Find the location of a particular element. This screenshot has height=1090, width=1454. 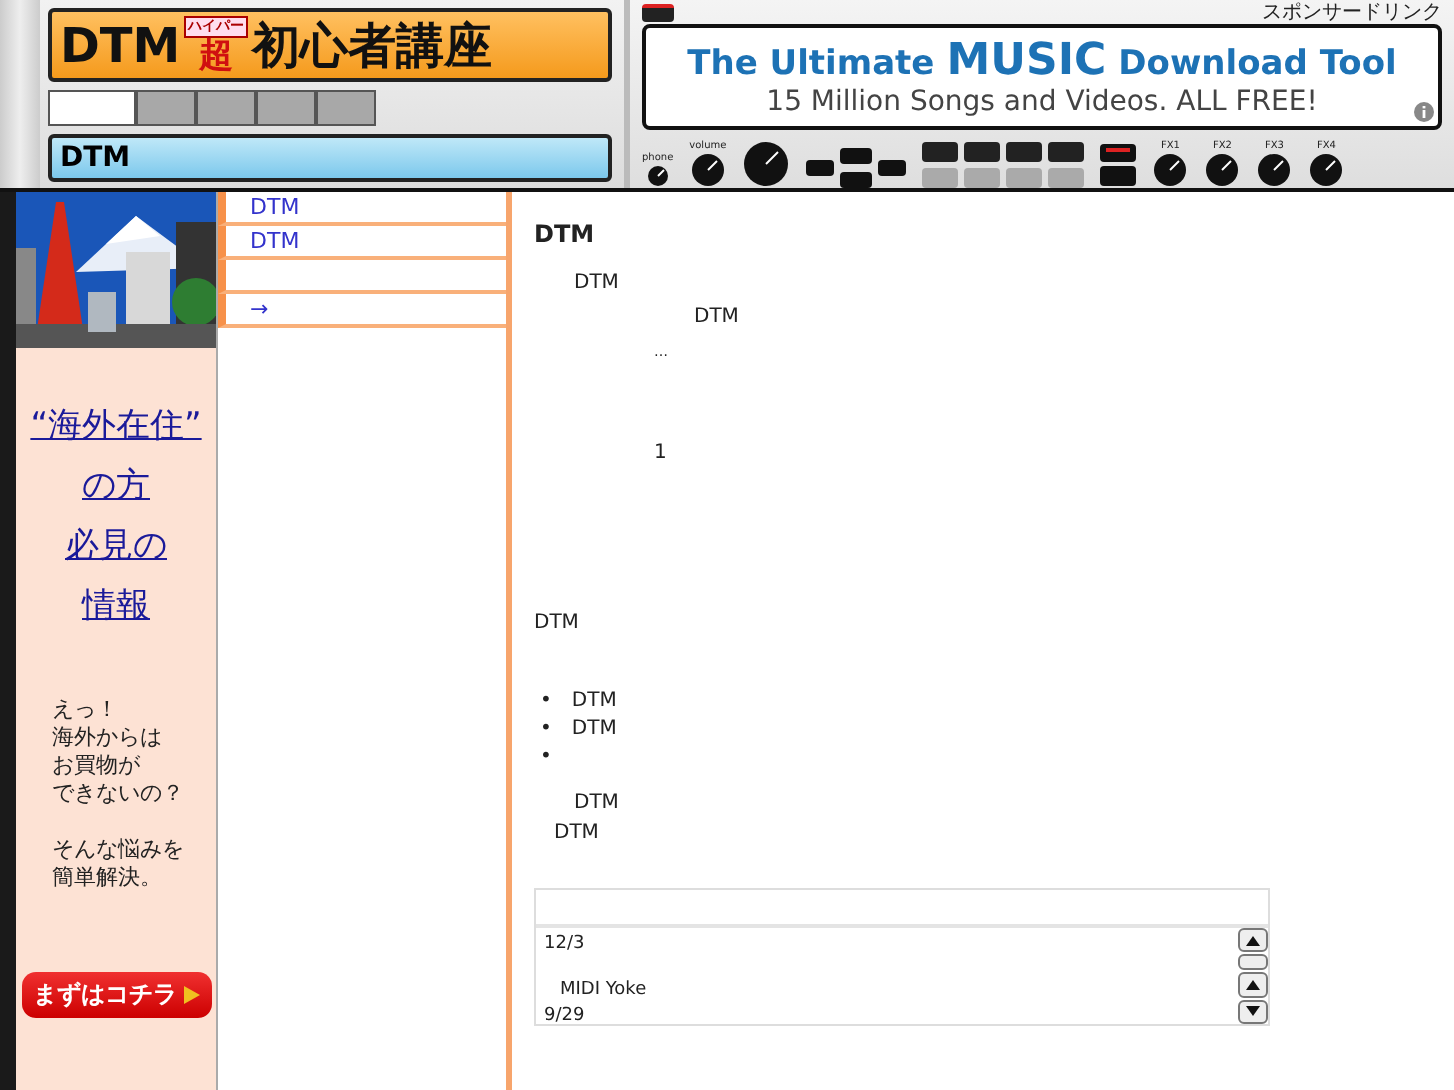

play-icon is located at coordinates (191, 995).